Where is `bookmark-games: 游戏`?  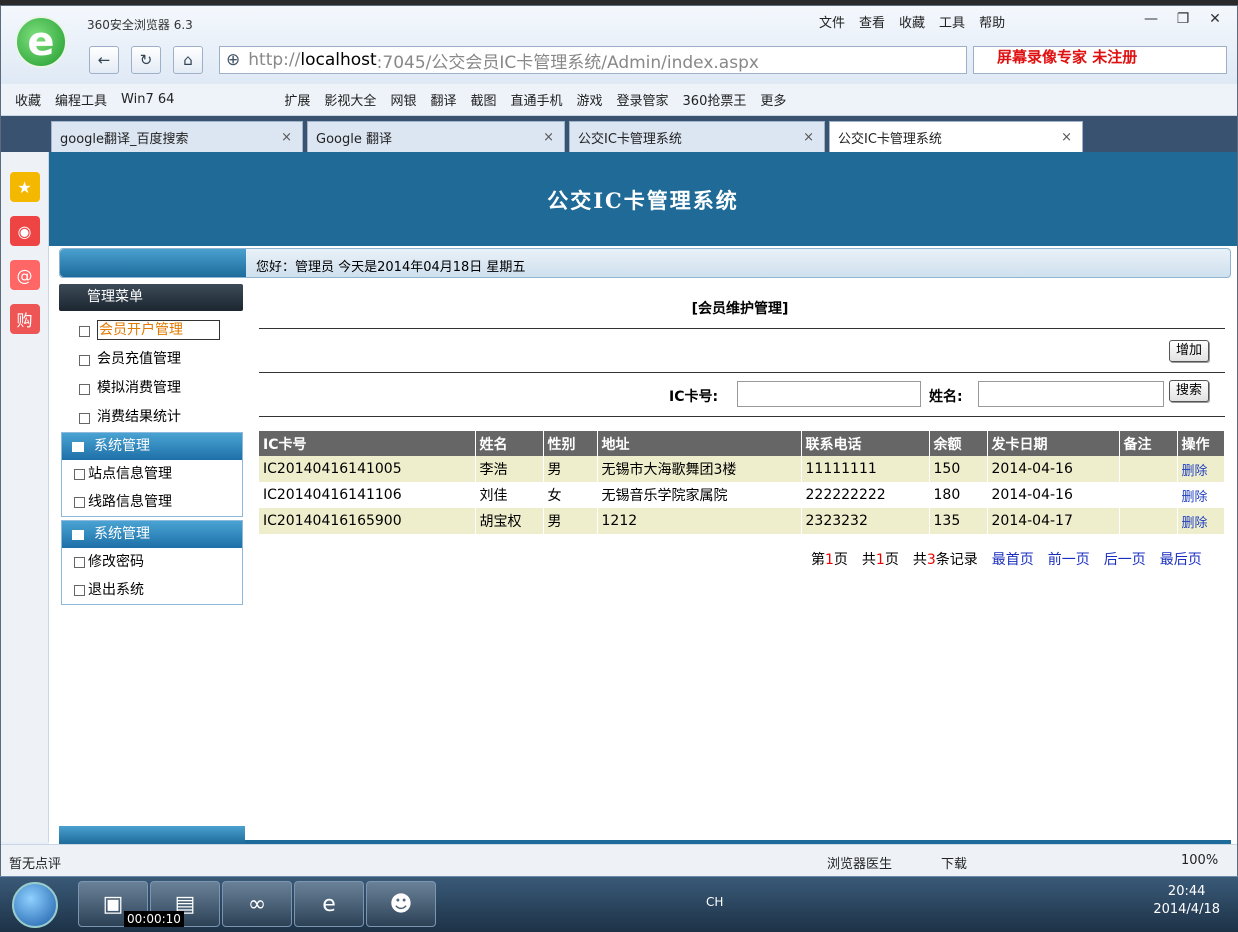
bookmark-games: 游戏 is located at coordinates (590, 99).